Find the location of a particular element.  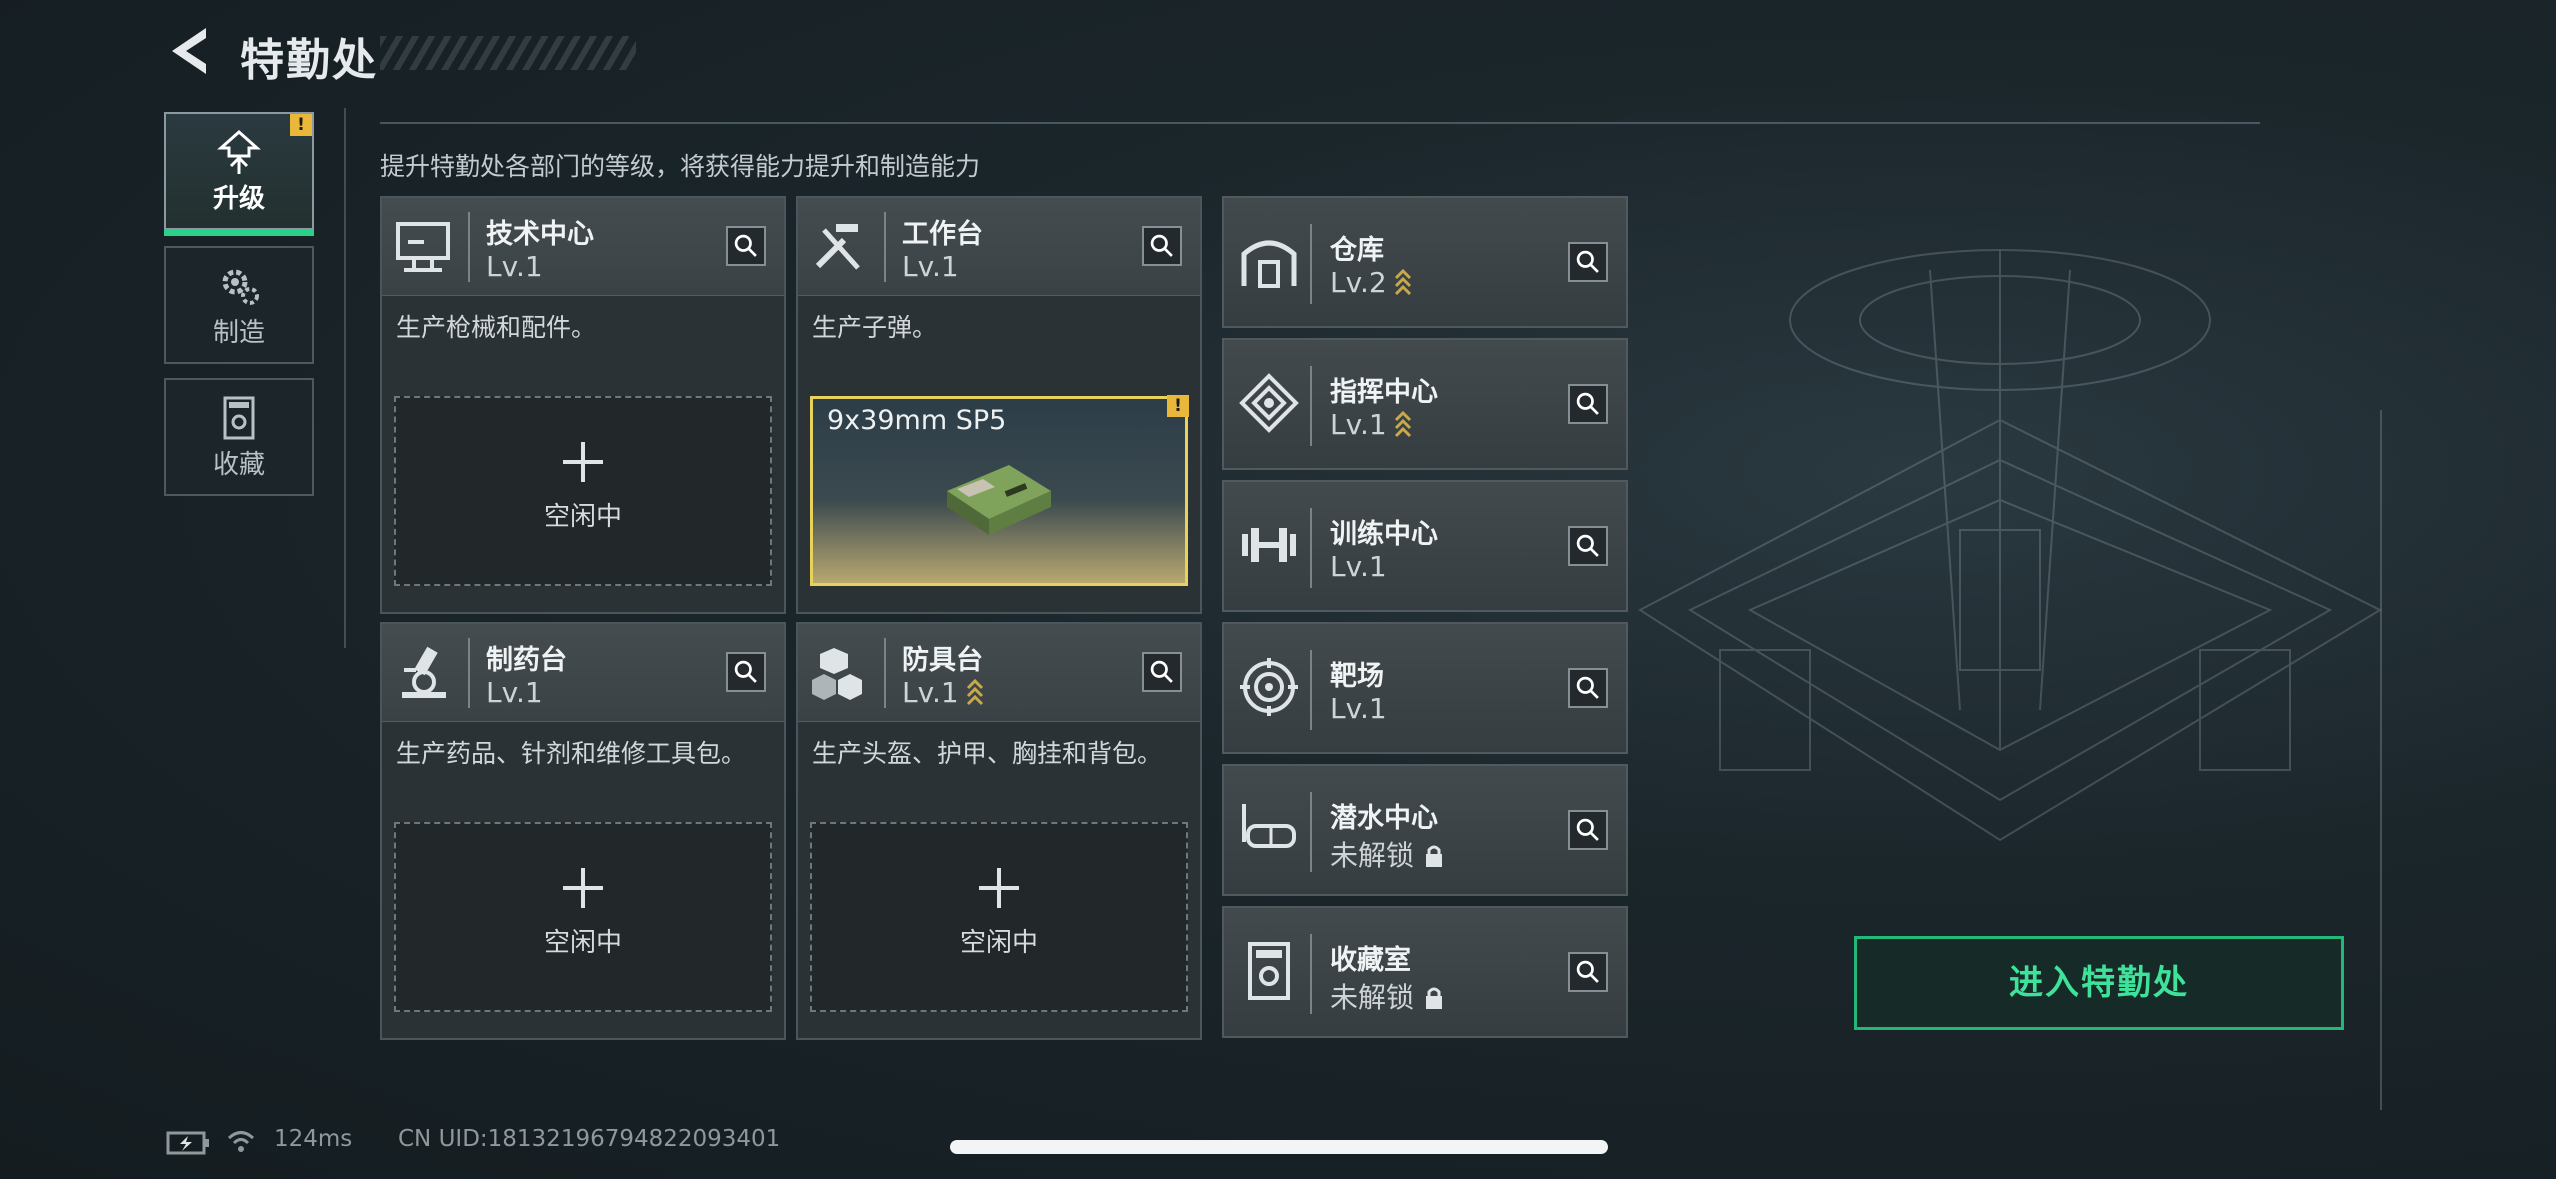

upgrade-hint-text: 提升特勤处各部门的等级，将获得能力提升和制造能力 is located at coordinates (680, 166).